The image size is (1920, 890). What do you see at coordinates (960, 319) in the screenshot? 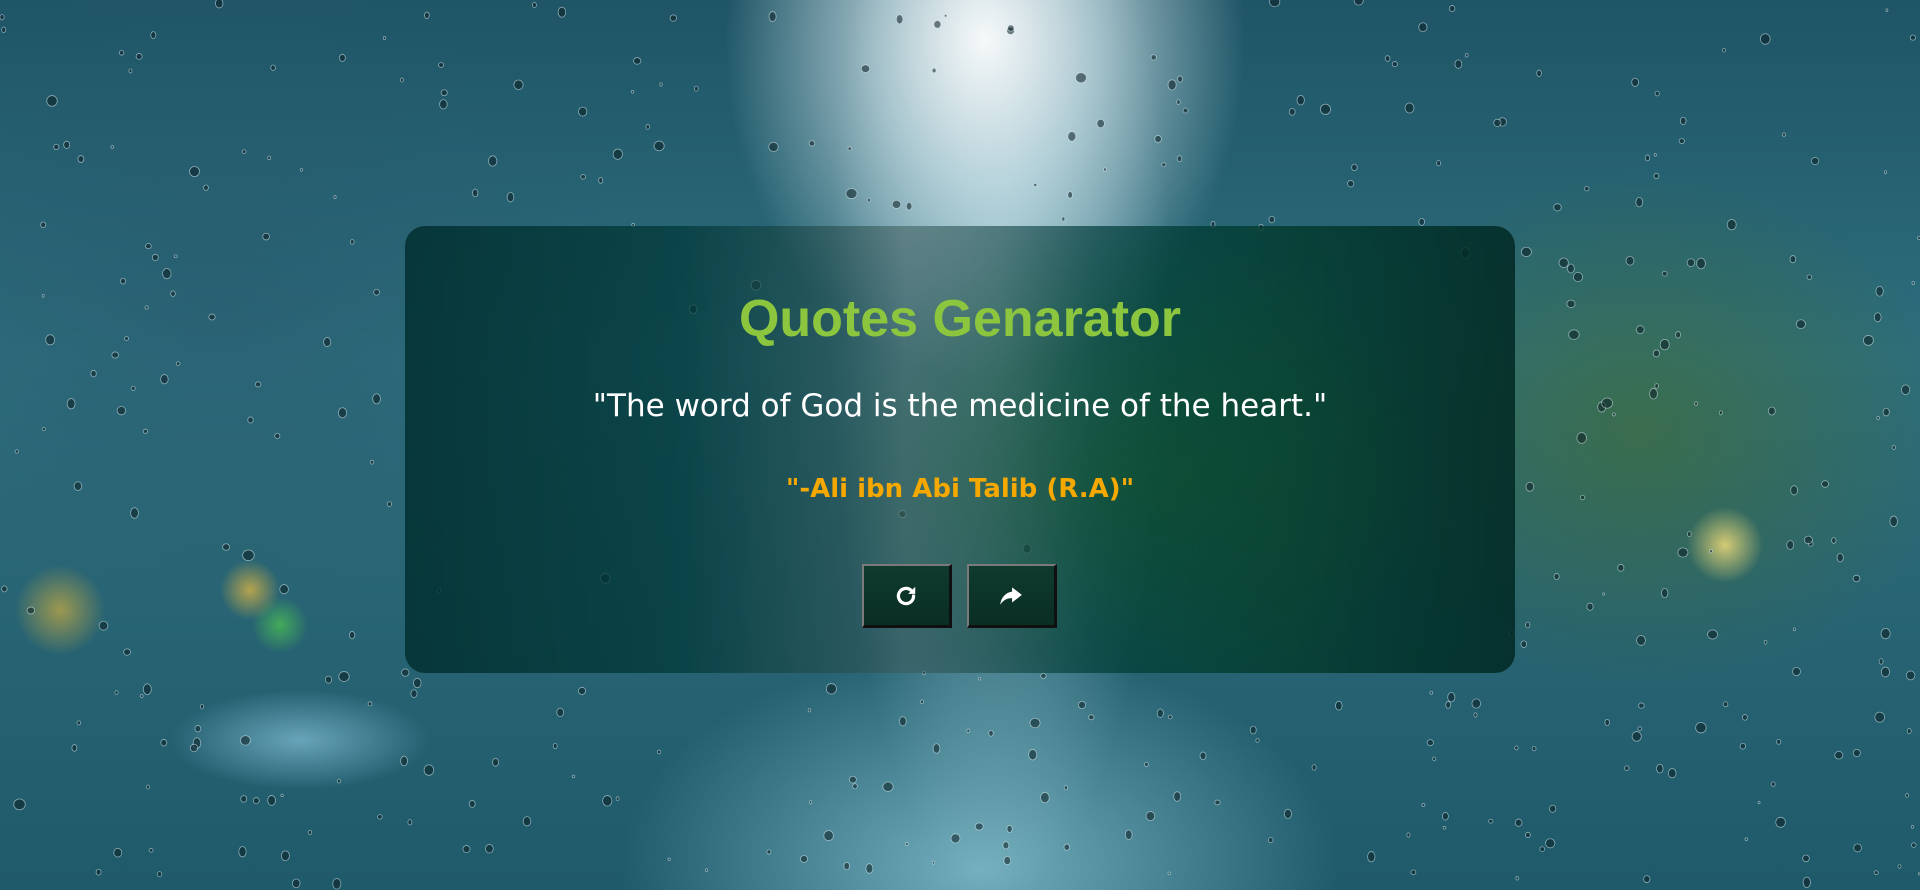
I see `page-title: Quotes Genarator` at bounding box center [960, 319].